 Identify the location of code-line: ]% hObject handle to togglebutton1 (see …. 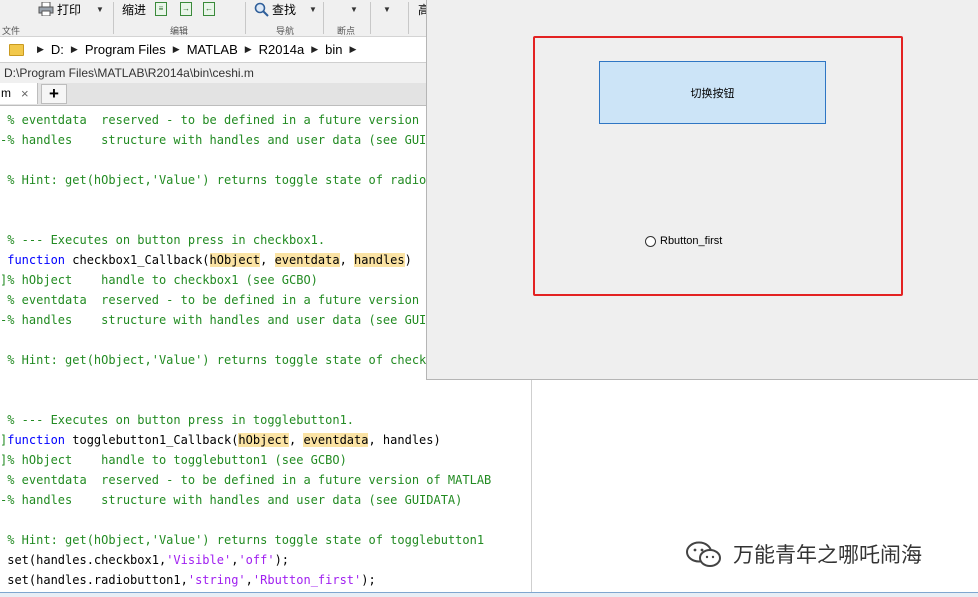
(173, 460).